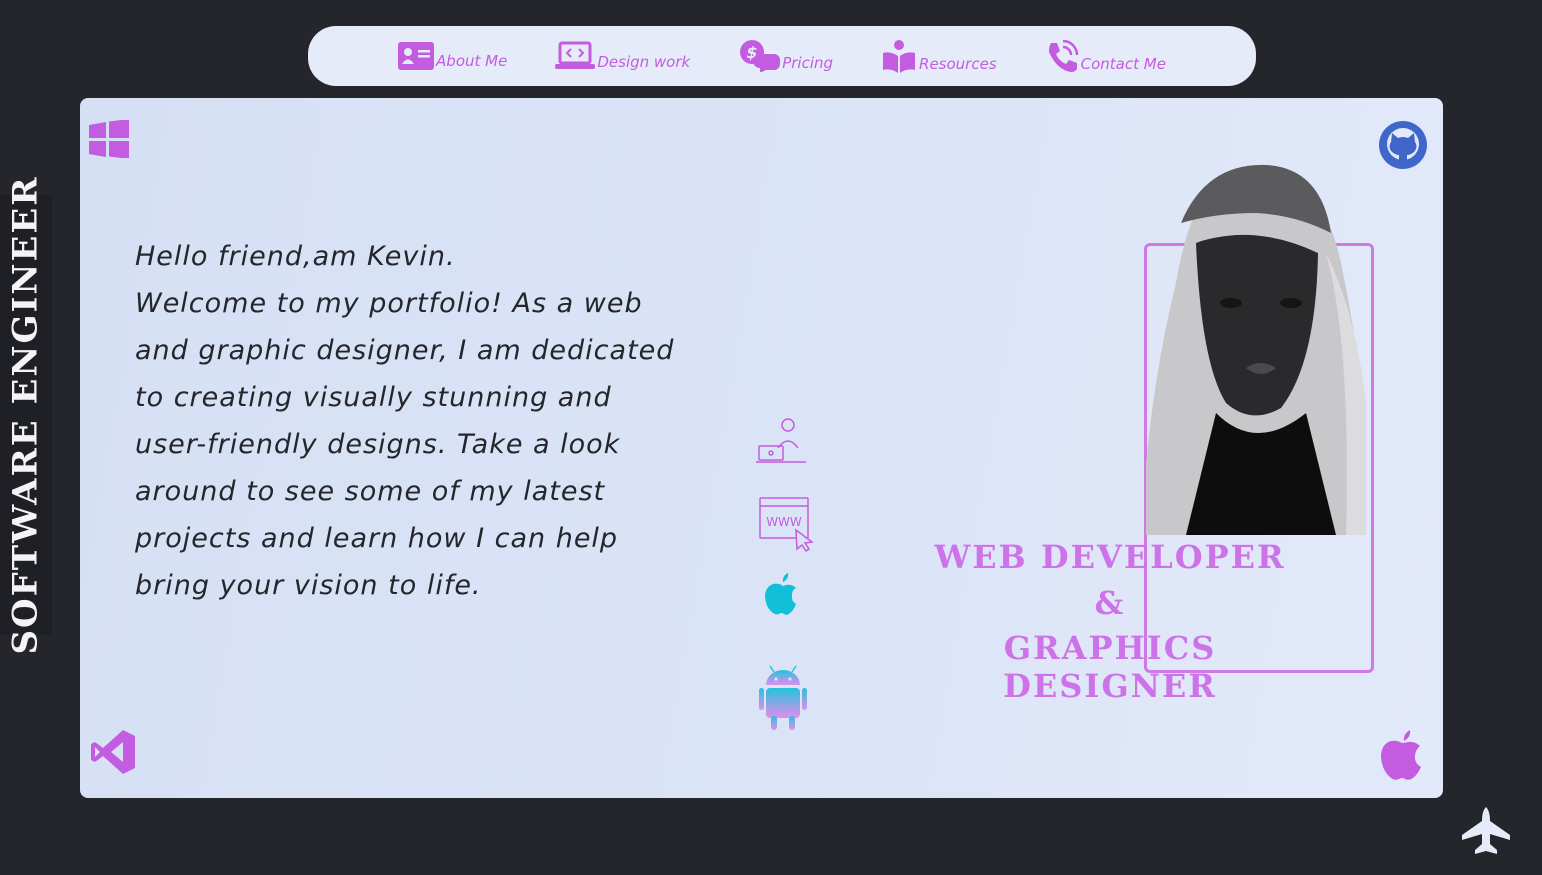  Describe the element at coordinates (377, 538) in the screenshot. I see `intro-line: projects and learn how I can help` at that location.